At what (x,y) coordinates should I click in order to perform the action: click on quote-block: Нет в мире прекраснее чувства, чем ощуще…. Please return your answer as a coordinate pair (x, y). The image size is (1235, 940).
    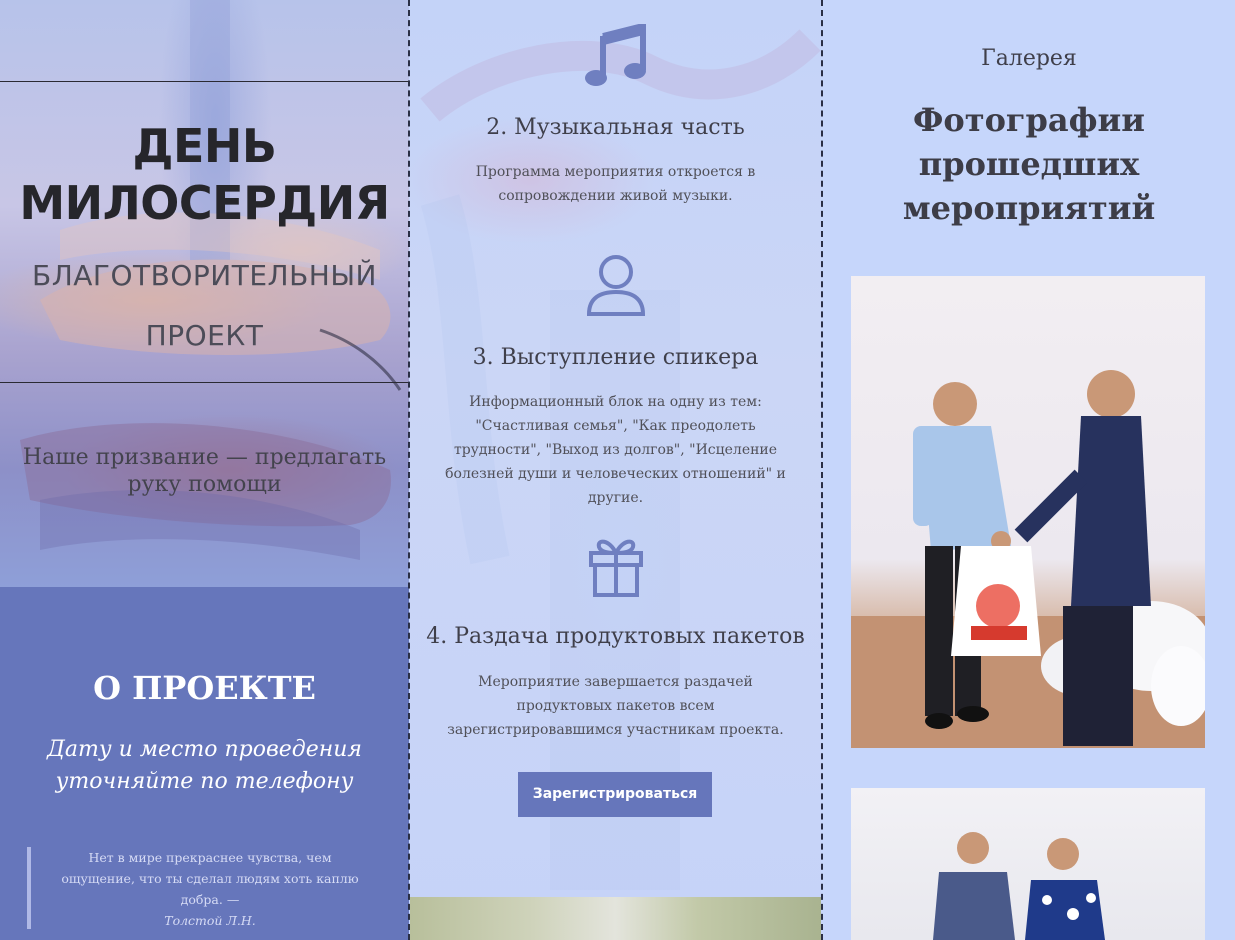
    Looking at the image, I should click on (197, 888).